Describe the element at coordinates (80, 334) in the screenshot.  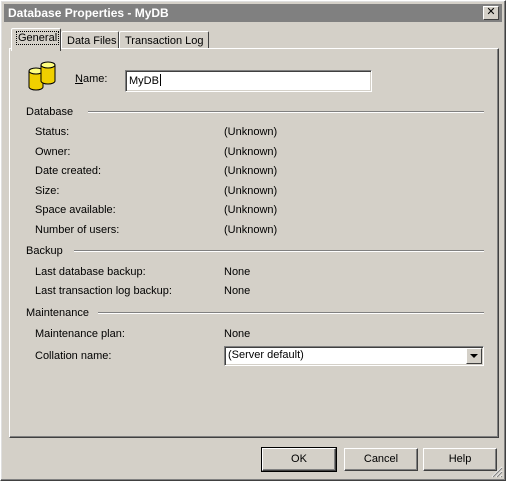
I see `maintenance-plan-label: Maintenance plan:` at that location.